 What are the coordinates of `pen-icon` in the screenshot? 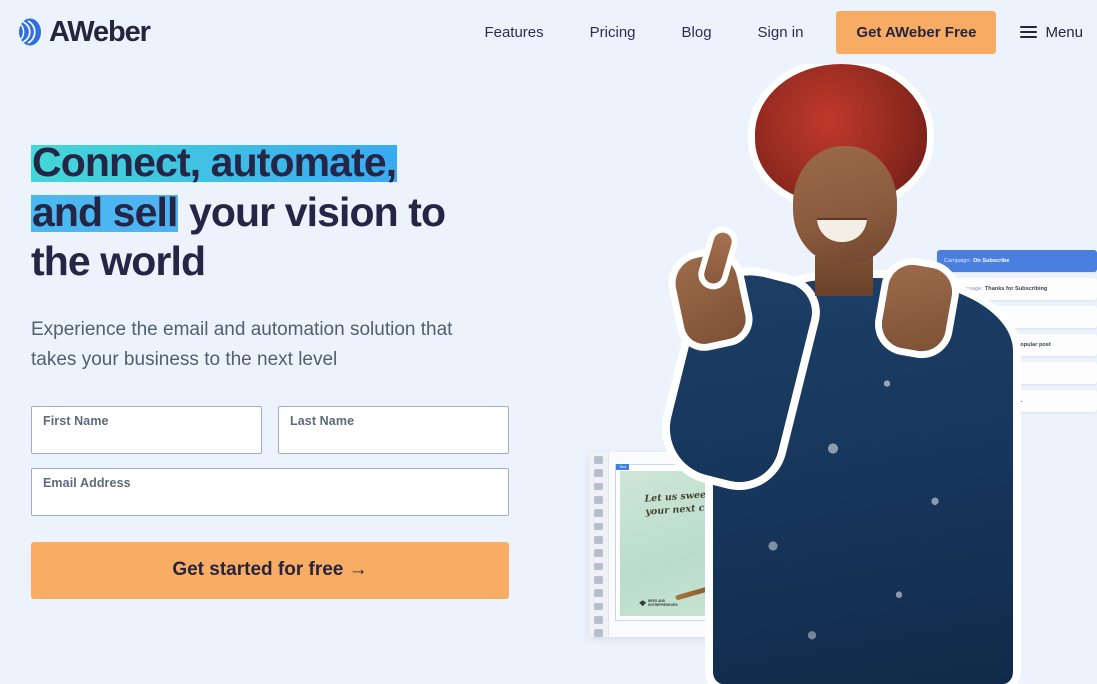 It's located at (598, 566).